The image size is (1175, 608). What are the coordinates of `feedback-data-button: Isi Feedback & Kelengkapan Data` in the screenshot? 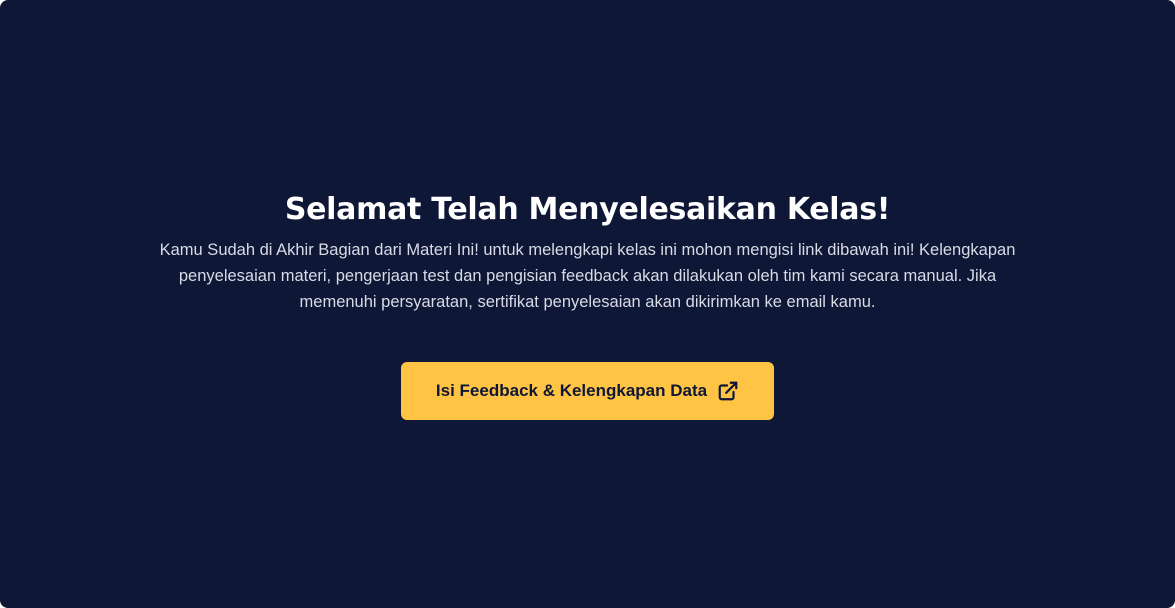 It's located at (587, 391).